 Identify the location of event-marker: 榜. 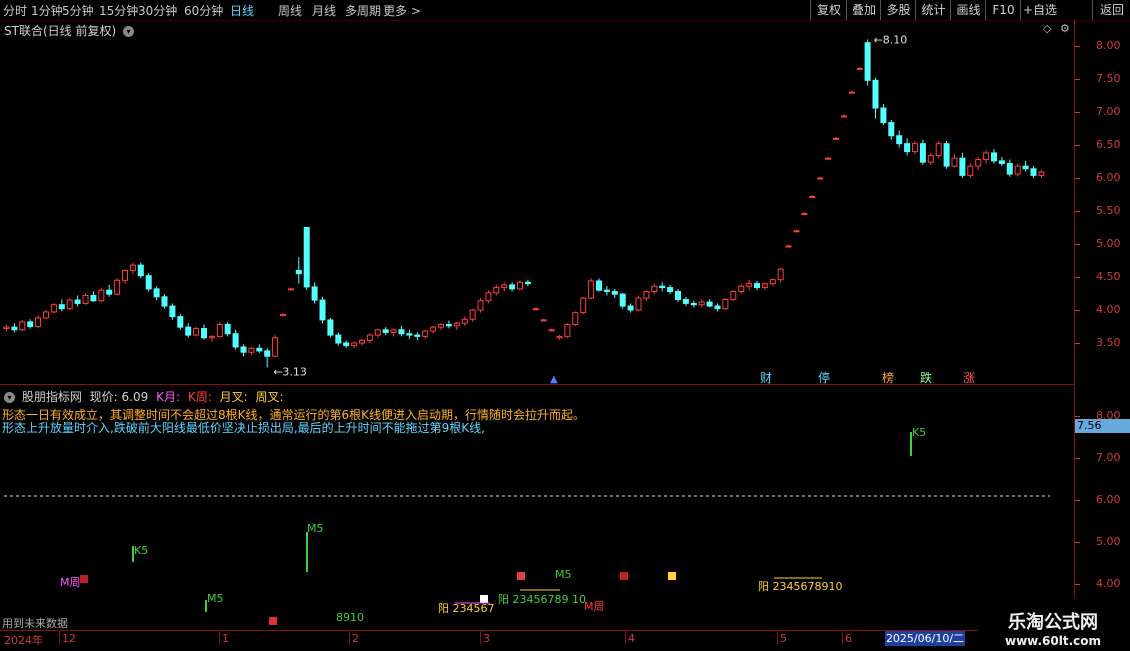
(888, 377).